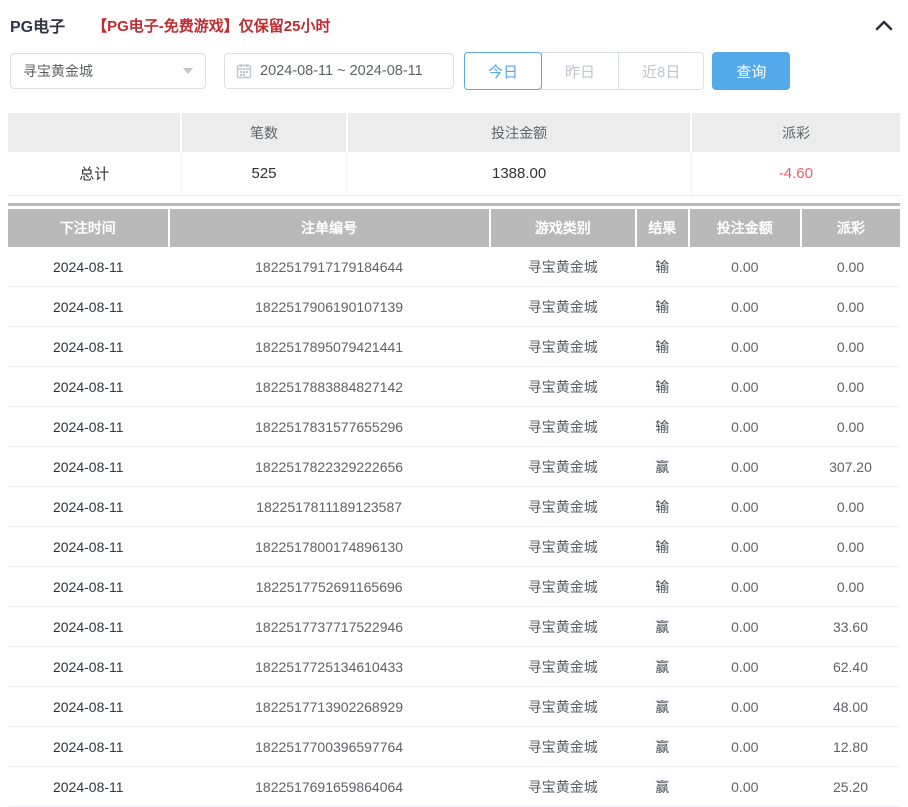  I want to click on summary-total-bet-amount: 1388.00, so click(519, 174).